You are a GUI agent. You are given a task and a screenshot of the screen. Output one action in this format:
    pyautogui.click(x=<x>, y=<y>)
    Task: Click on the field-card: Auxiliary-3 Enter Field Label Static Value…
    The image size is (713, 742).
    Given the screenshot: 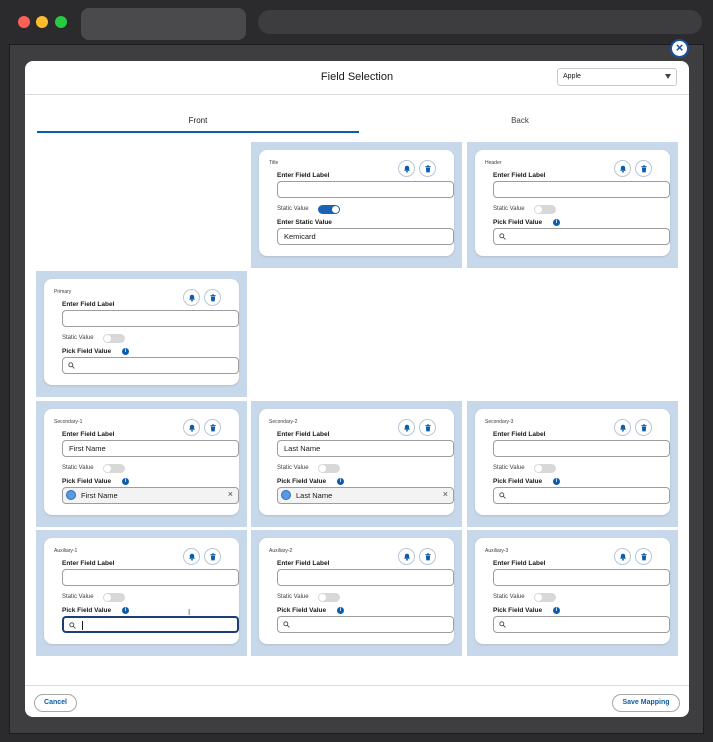 What is the action you would take?
    pyautogui.click(x=572, y=591)
    